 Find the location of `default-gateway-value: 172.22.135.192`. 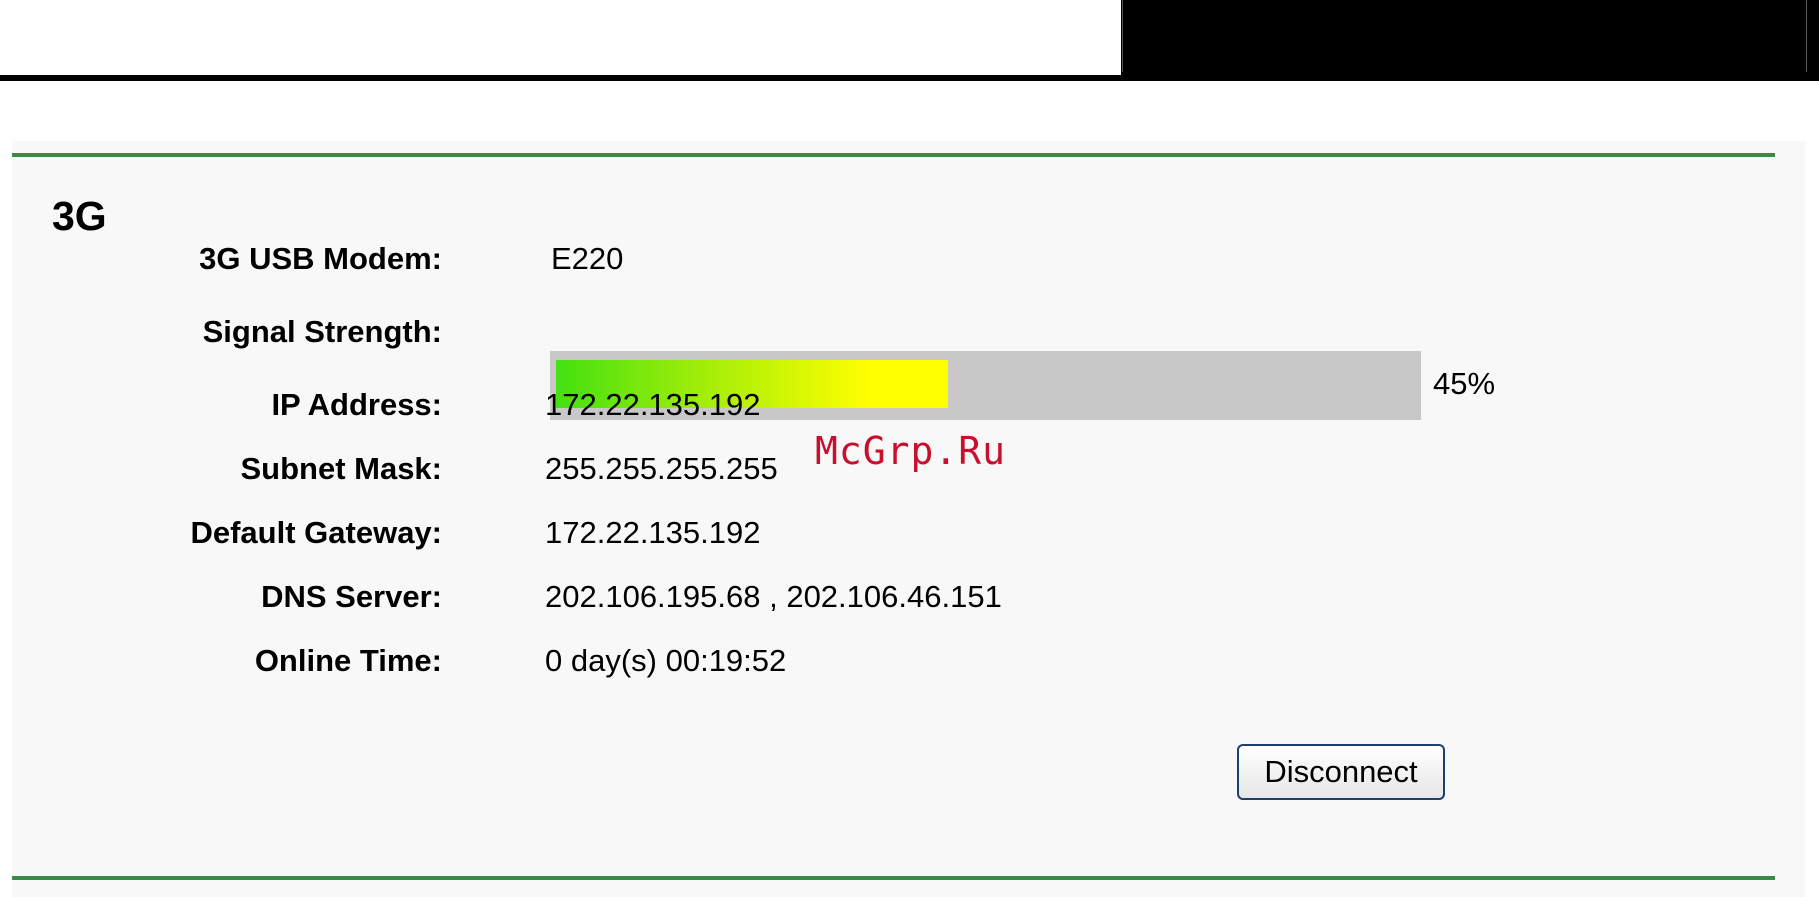

default-gateway-value: 172.22.135.192 is located at coordinates (653, 532).